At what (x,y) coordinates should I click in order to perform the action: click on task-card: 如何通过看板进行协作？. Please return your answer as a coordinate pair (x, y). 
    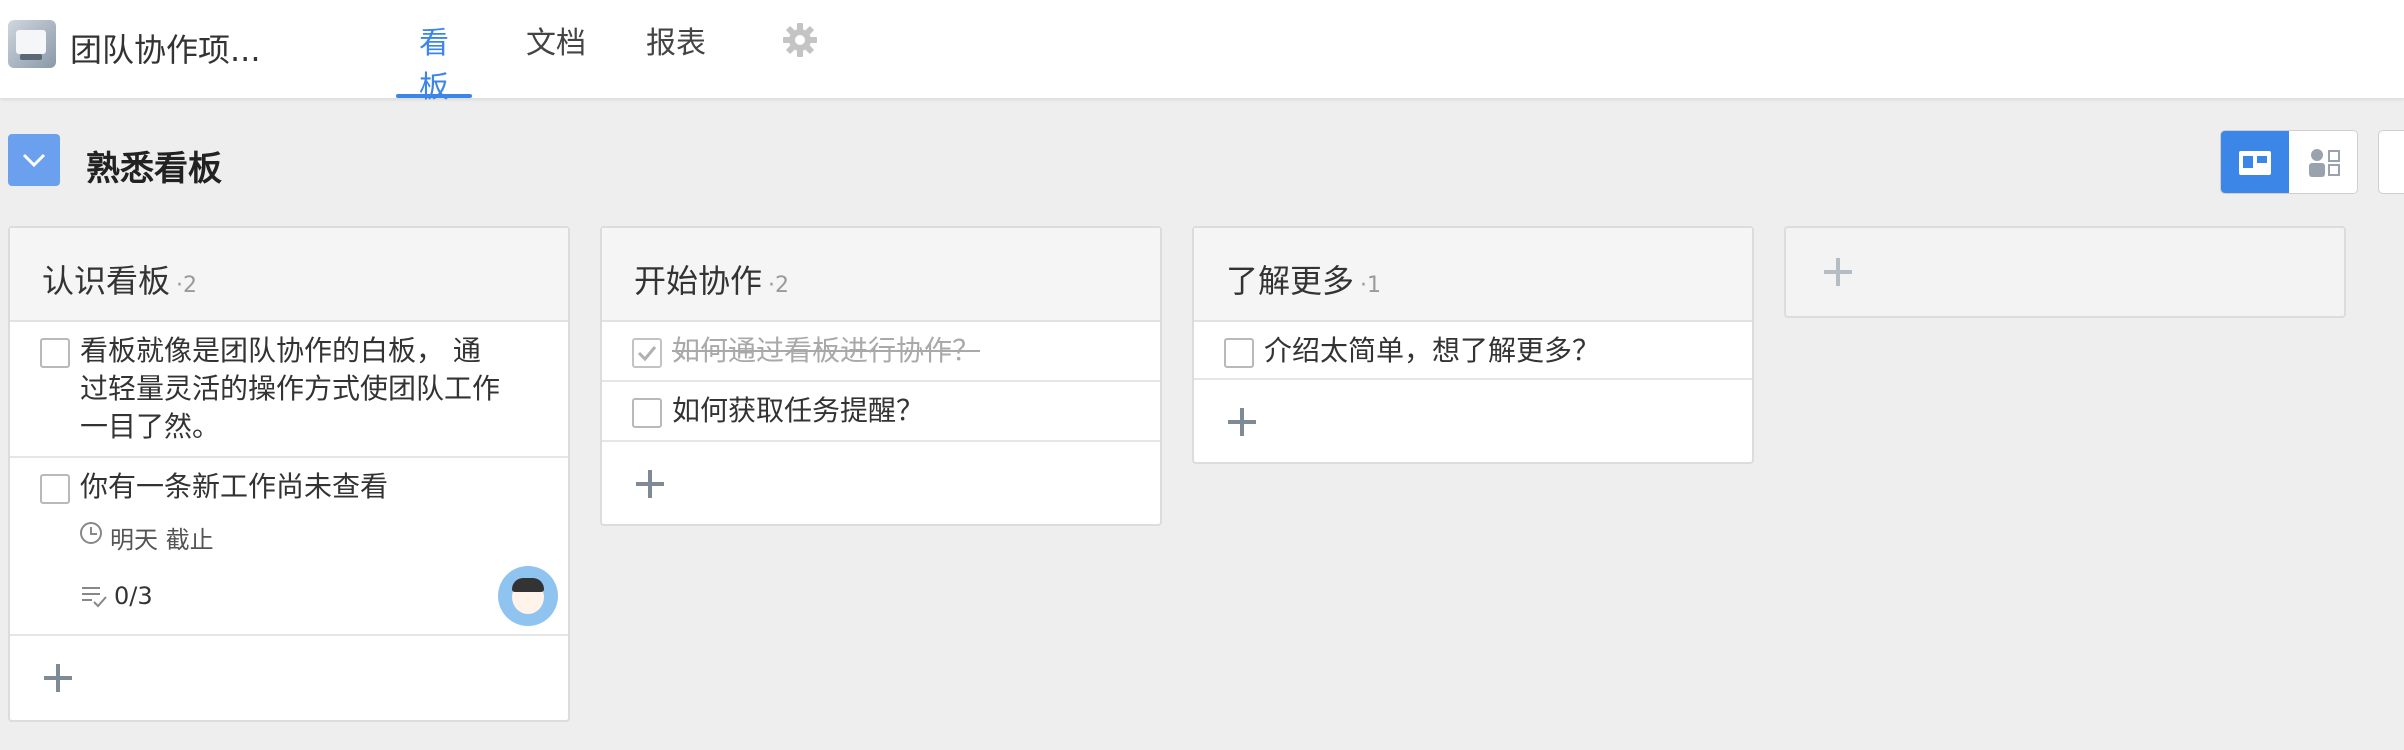
    Looking at the image, I should click on (881, 352).